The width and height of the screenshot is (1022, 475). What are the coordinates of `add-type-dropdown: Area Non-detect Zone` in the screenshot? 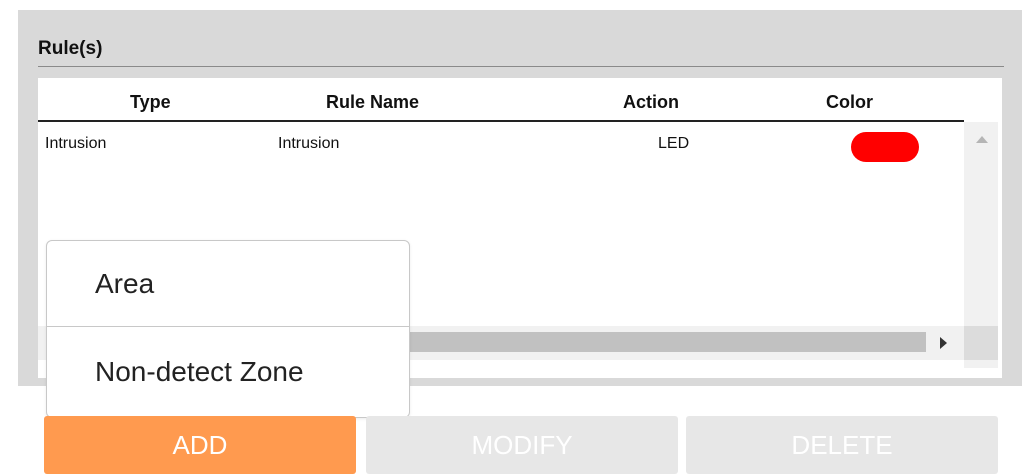 It's located at (228, 329).